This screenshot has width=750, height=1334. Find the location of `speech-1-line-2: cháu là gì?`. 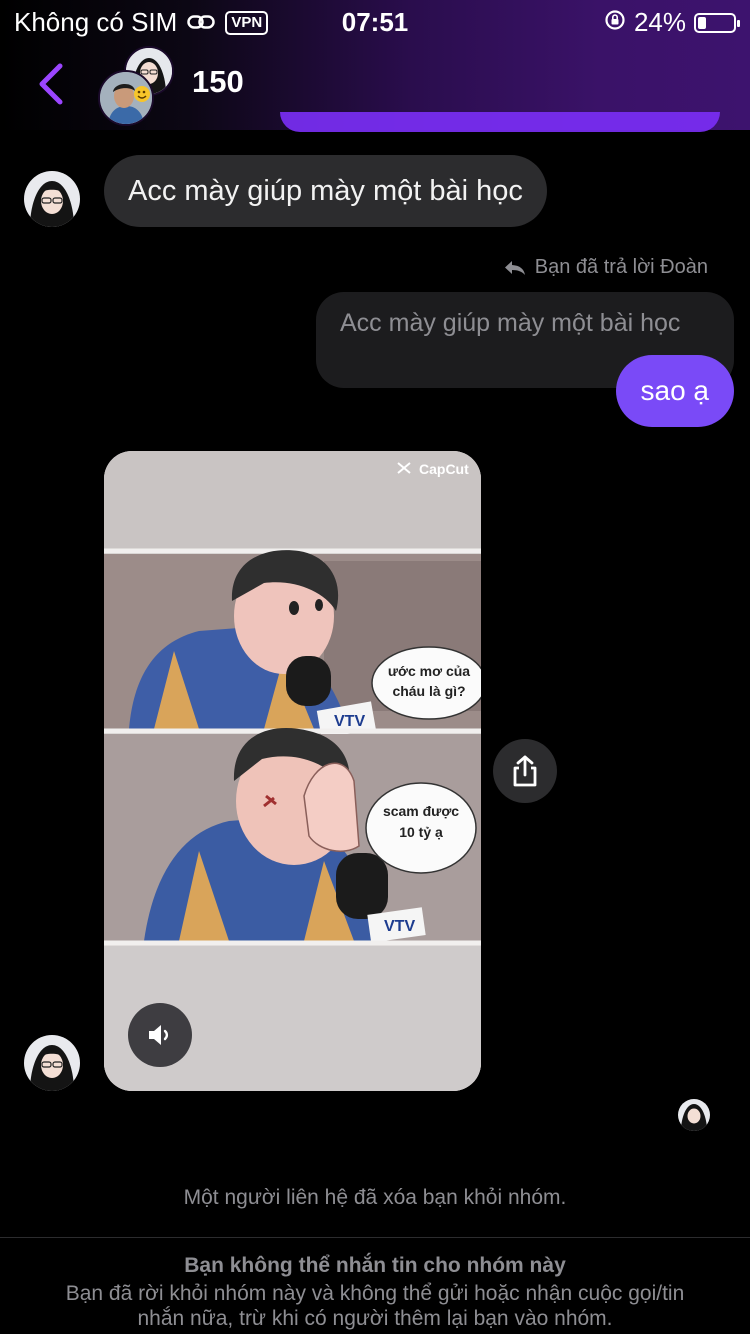

speech-1-line-2: cháu là gì? is located at coordinates (428, 691).